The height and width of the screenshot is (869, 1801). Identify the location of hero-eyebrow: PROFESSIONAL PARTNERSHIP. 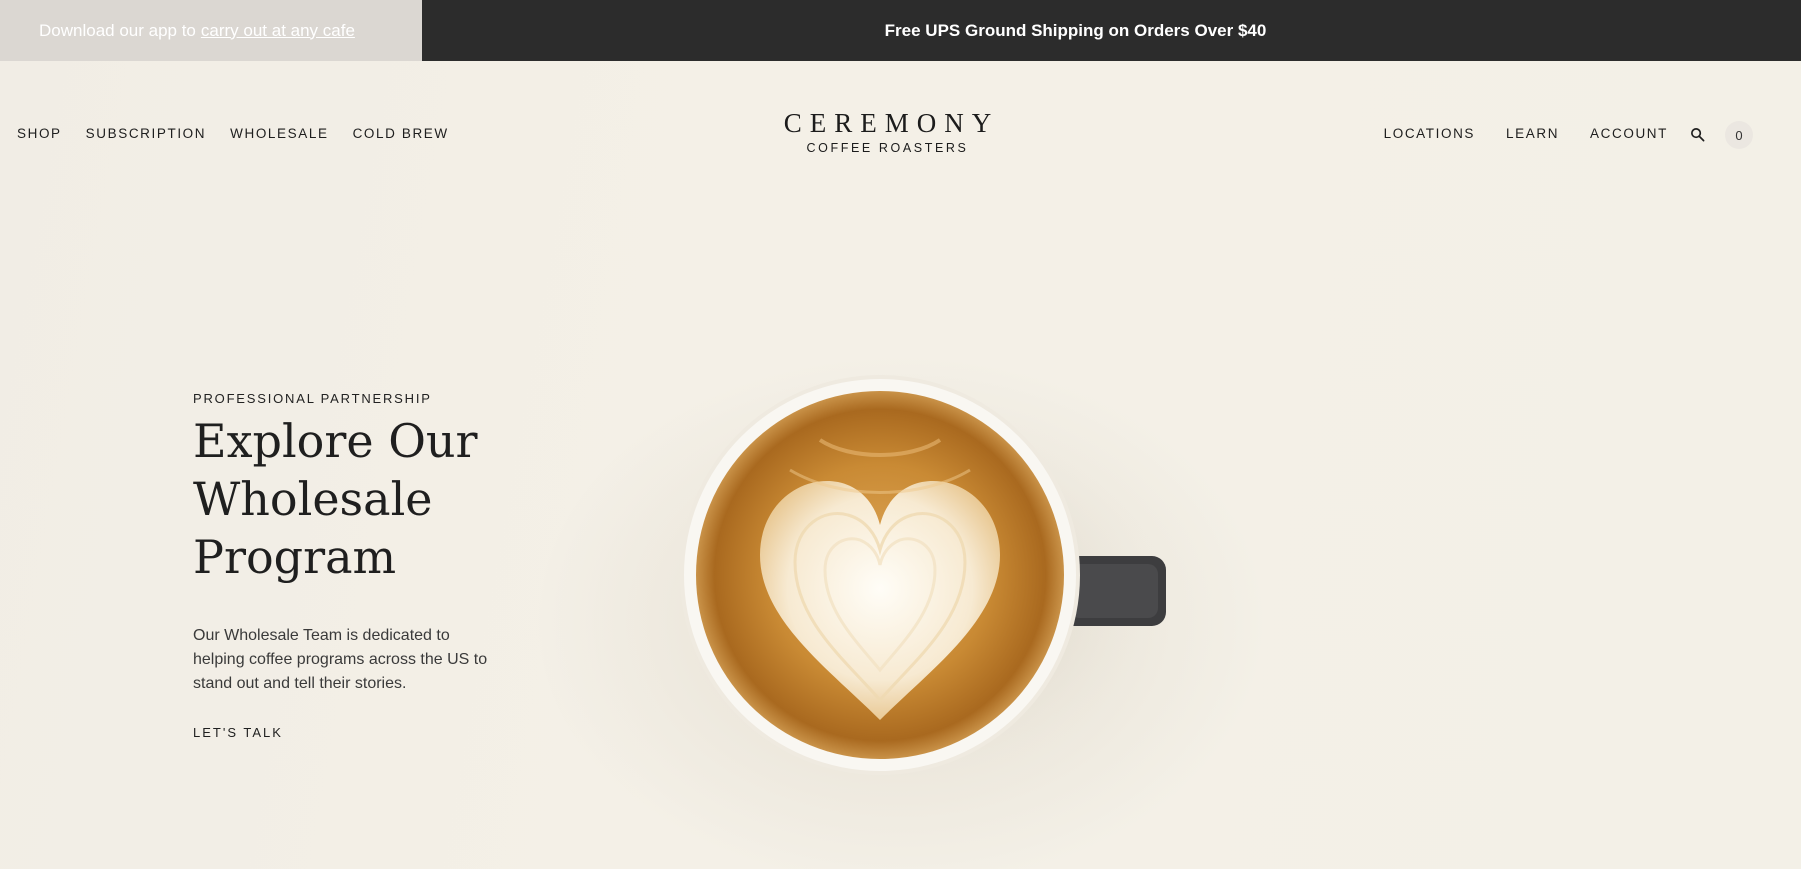
(312, 398).